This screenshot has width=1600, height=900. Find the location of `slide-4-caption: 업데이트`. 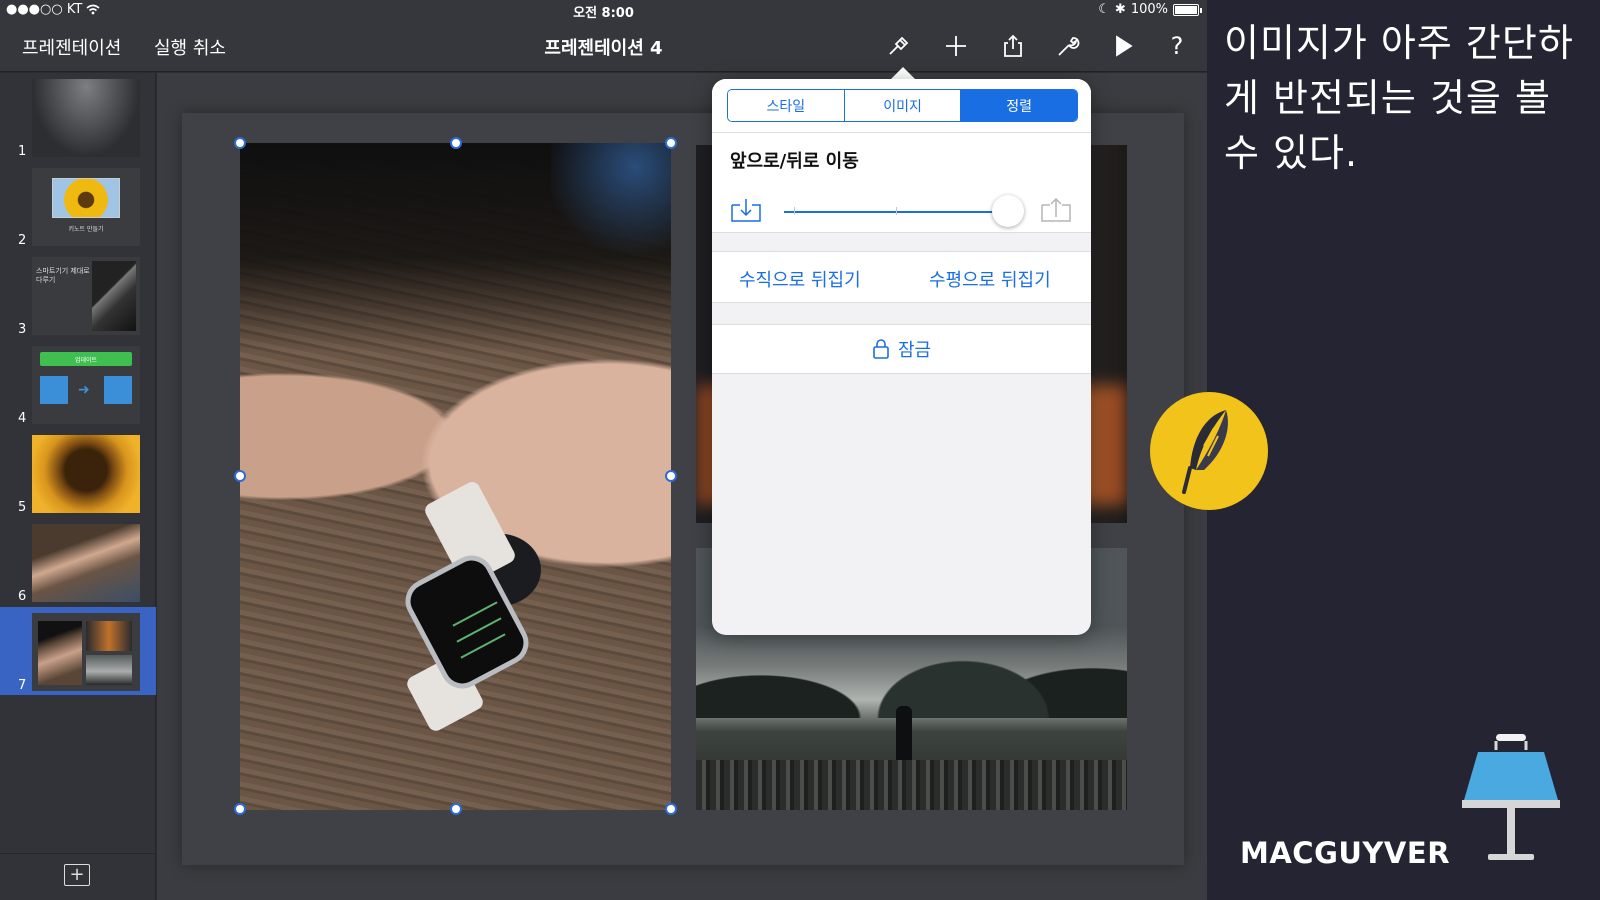

slide-4-caption: 업데이트 is located at coordinates (86, 360).